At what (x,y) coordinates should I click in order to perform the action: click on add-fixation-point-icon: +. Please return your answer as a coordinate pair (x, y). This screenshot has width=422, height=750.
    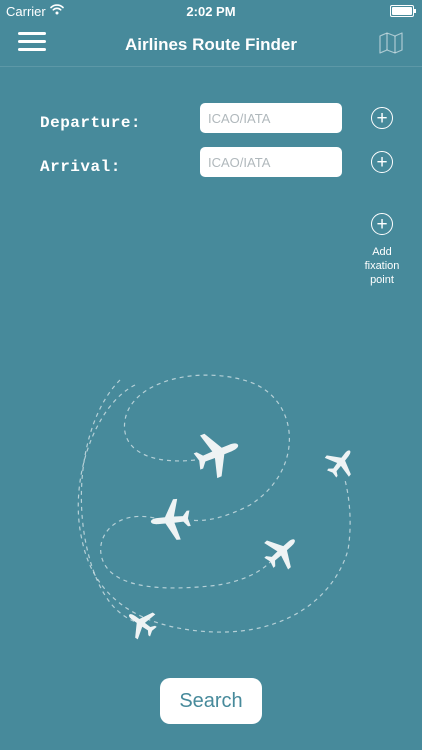
    Looking at the image, I should click on (382, 224).